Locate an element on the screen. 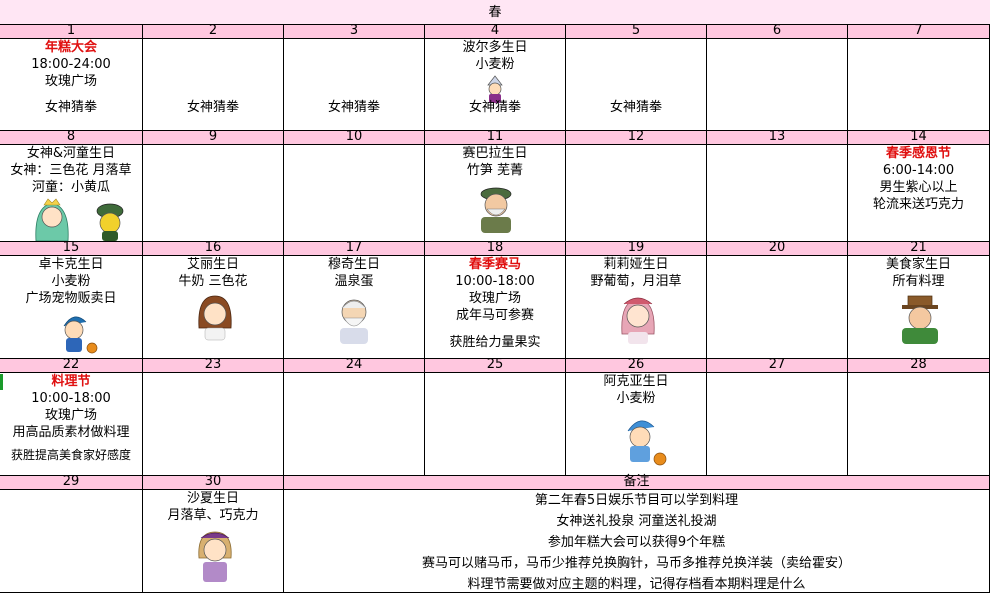 The width and height of the screenshot is (990, 593). day-number-22: 22 is located at coordinates (71, 365).